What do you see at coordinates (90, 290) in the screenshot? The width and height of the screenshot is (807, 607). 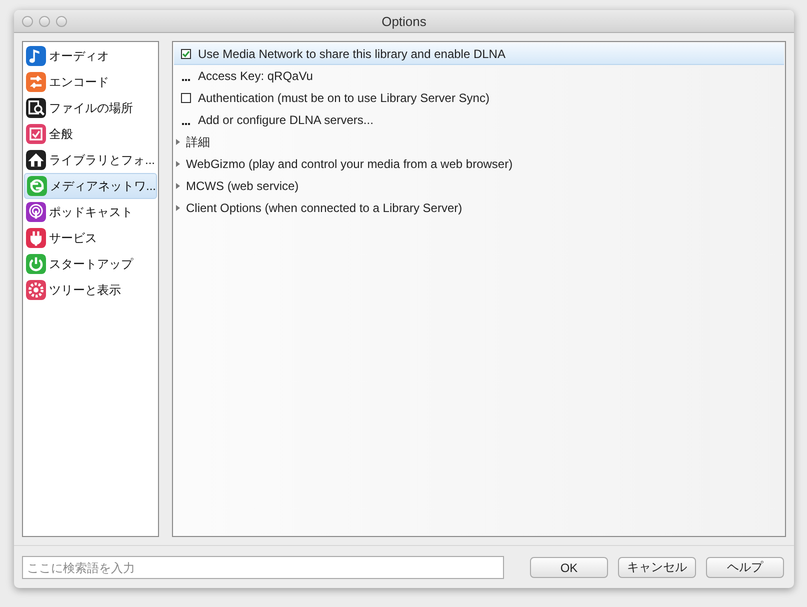 I see `sidebar-item: ツリーと表示` at bounding box center [90, 290].